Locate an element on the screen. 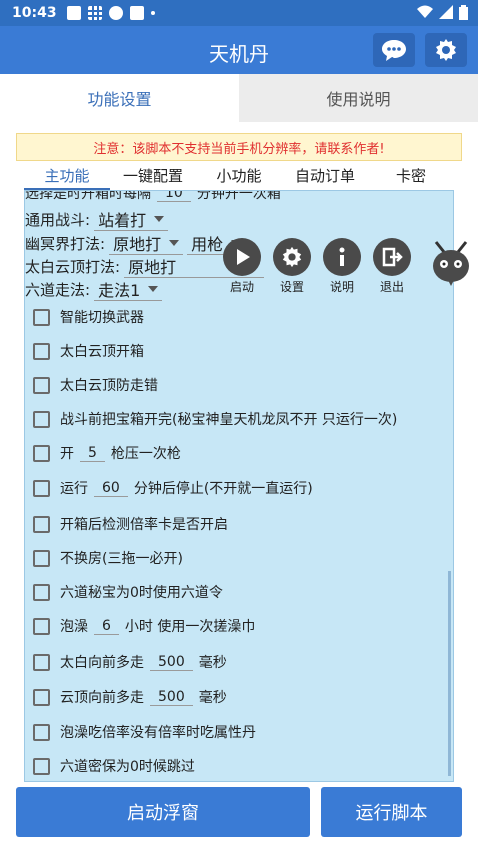 The image size is (478, 849). checkbox-label: 智能切换武器 is located at coordinates (102, 318).